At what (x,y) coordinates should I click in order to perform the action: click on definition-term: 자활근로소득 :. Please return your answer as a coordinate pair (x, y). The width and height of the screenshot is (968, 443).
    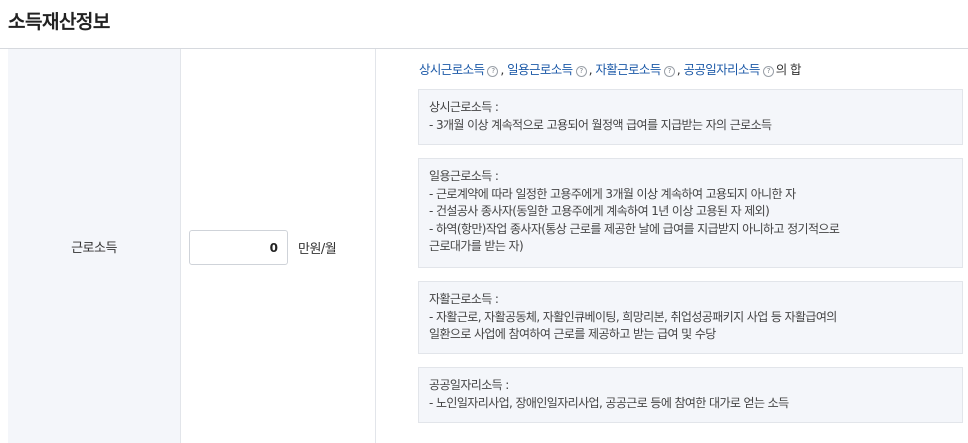
    Looking at the image, I should click on (464, 299).